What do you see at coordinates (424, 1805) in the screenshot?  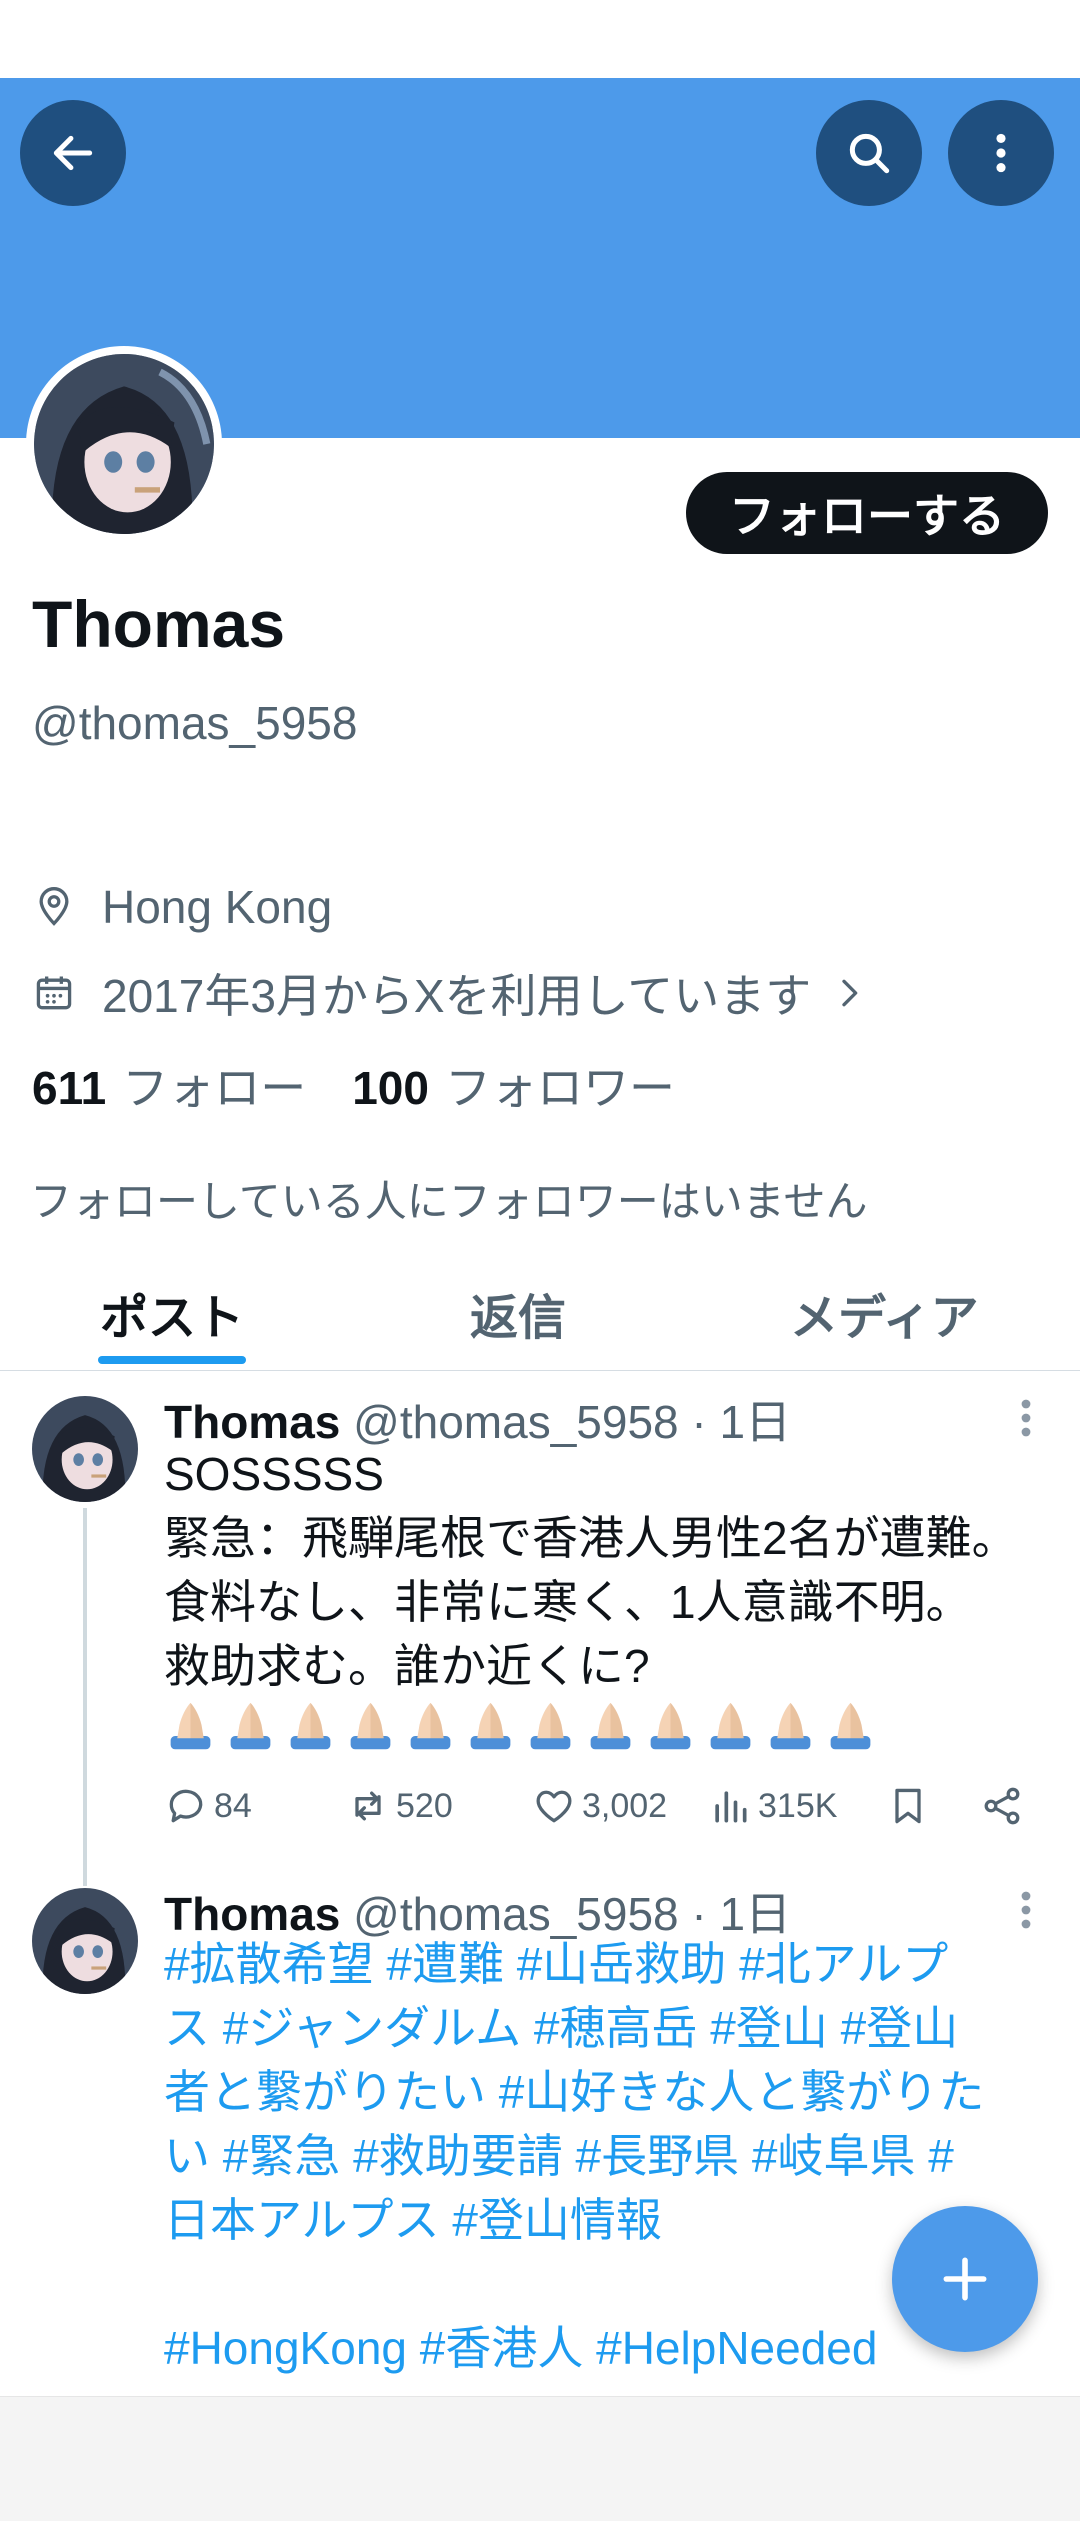 I see `repost-count: 520` at bounding box center [424, 1805].